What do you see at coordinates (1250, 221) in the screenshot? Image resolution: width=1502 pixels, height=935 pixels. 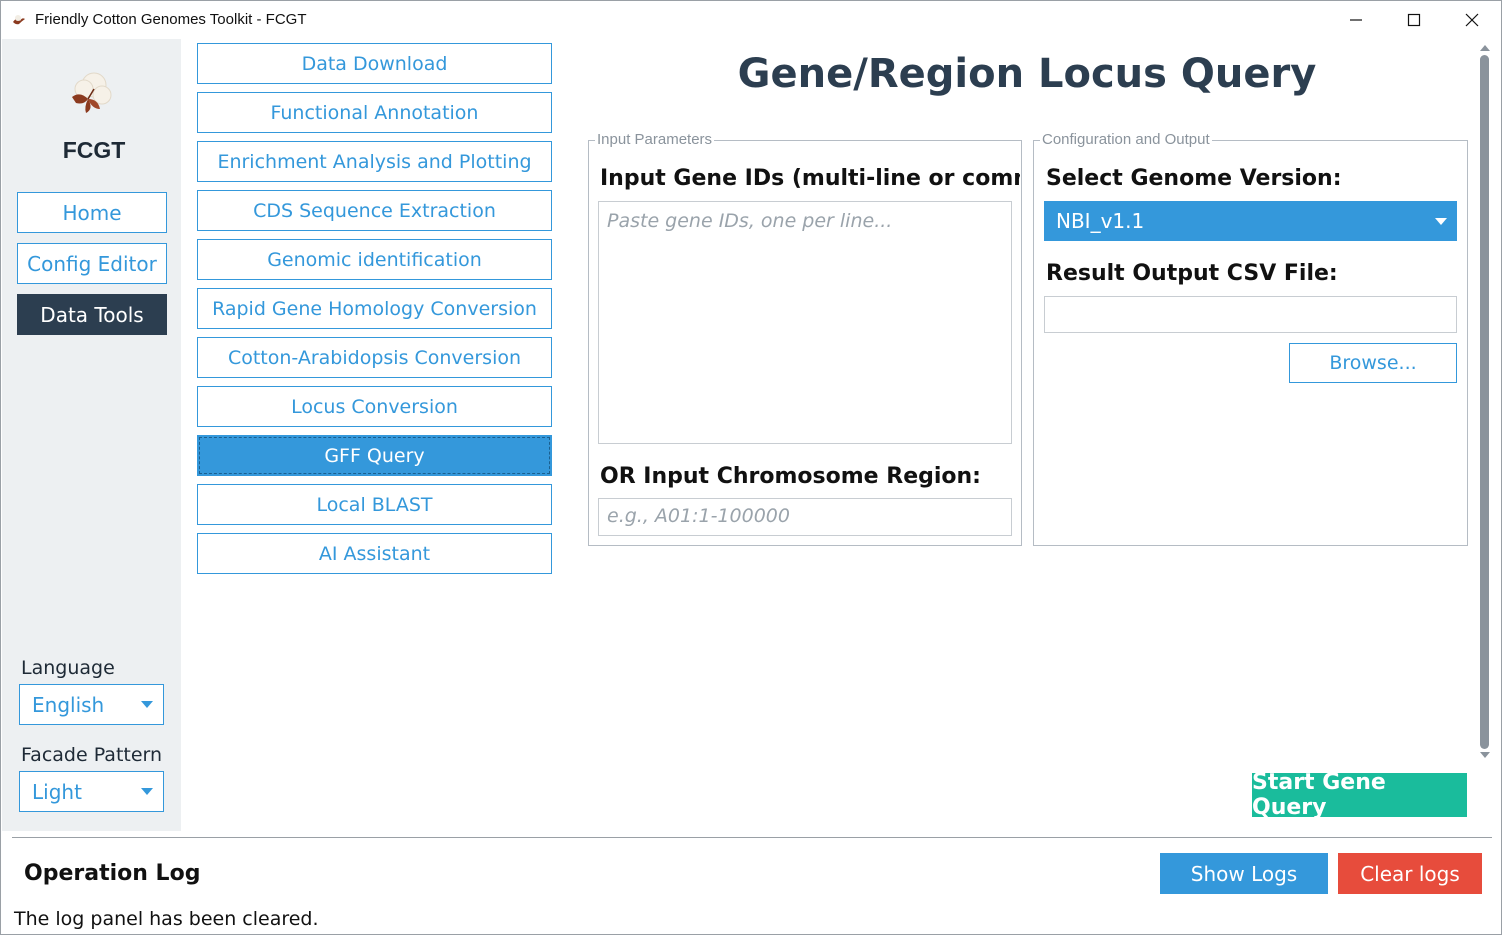 I see `genome-version-select: NBI_v1.1` at bounding box center [1250, 221].